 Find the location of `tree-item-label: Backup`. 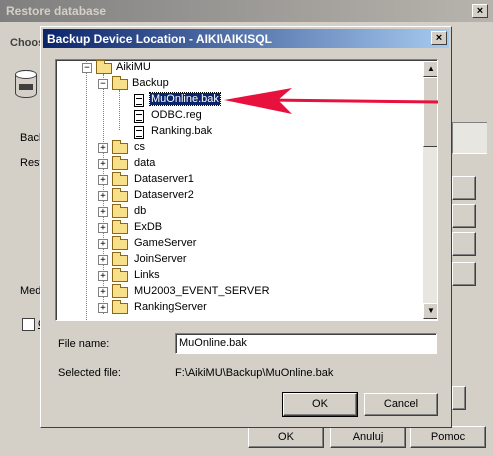

tree-item-label: Backup is located at coordinates (150, 83).